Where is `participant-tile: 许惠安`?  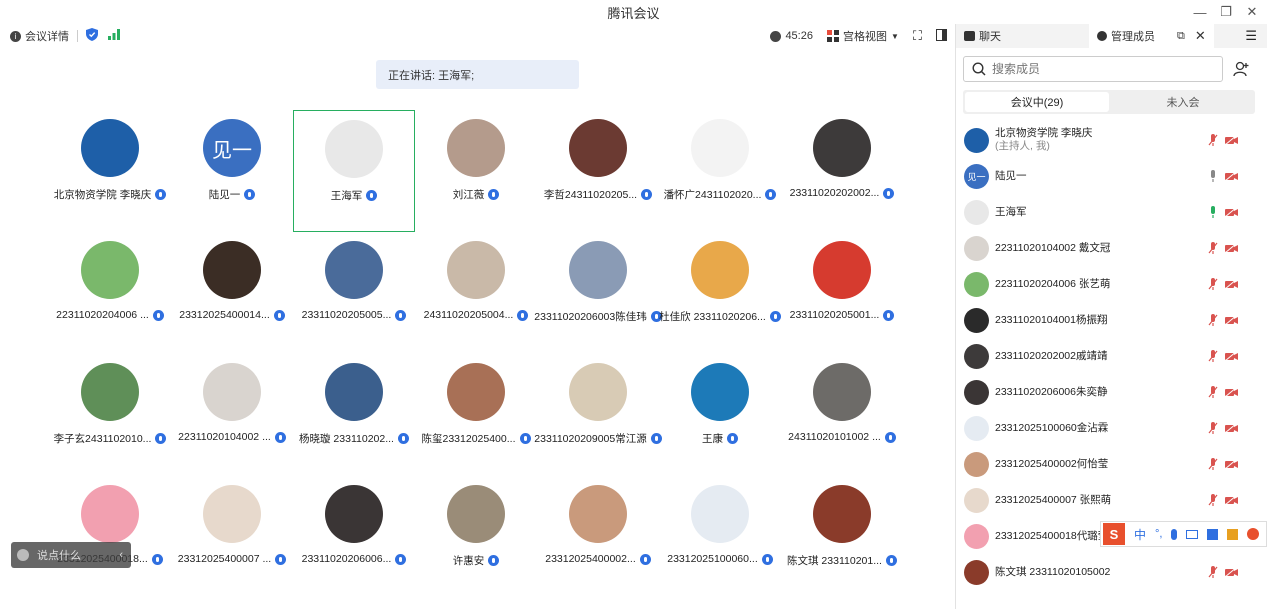 participant-tile: 许惠安 is located at coordinates (476, 537).